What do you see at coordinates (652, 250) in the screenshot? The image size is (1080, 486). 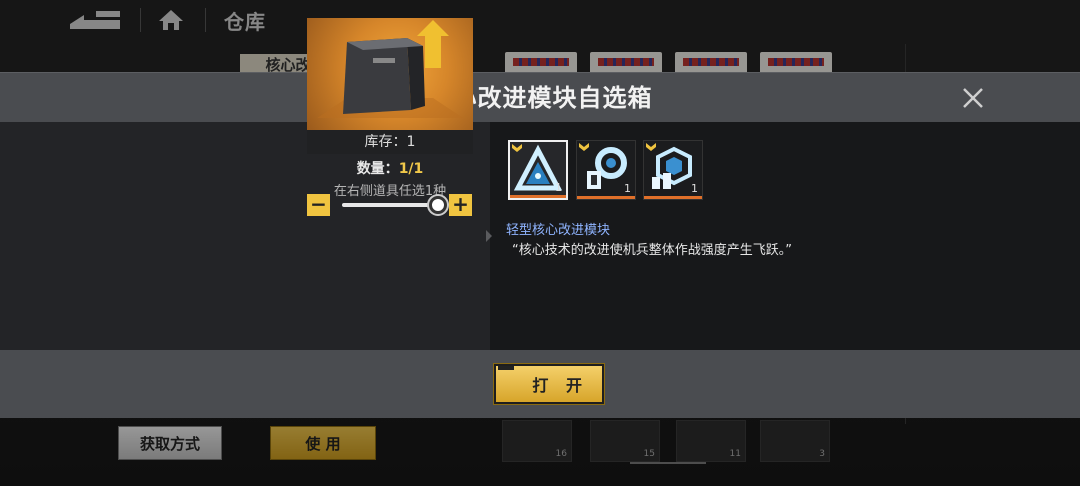 I see `selected-item-description: “核心技术的改进使机兵整体作战强度产生飞跃。”` at bounding box center [652, 250].